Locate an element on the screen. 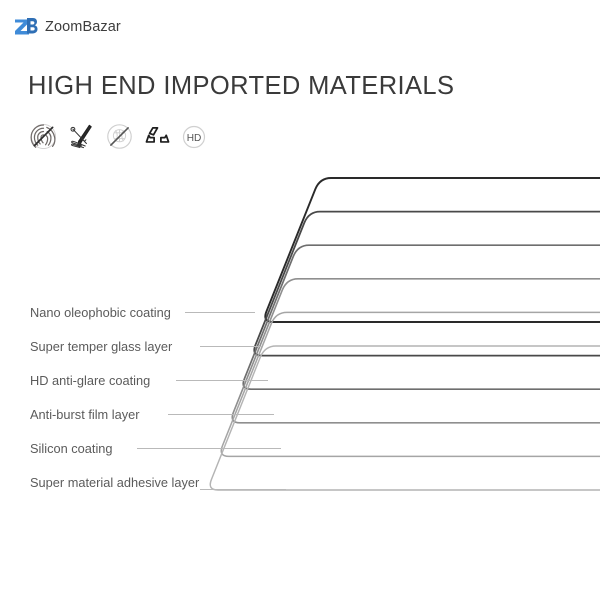 This screenshot has height=600, width=600. layer-label-5: Silicon coating is located at coordinates (71, 448).